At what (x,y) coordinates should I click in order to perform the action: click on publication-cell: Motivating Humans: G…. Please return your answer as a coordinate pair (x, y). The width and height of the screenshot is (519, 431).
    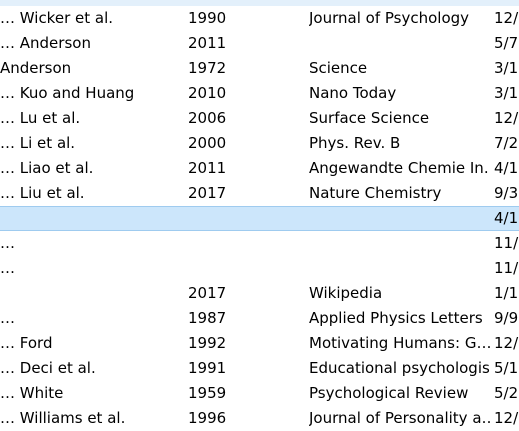
    Looking at the image, I should click on (399, 343).